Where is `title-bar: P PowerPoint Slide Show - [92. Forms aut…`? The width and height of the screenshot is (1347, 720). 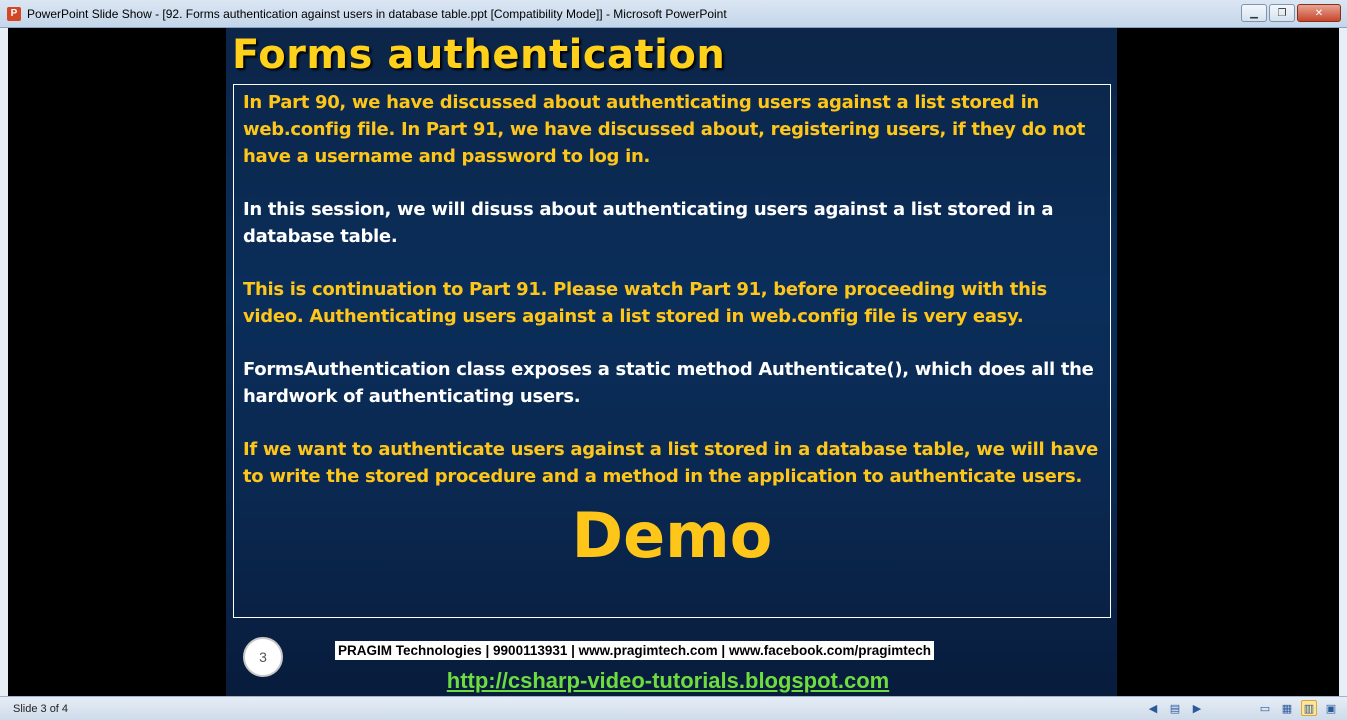 title-bar: P PowerPoint Slide Show - [92. Forms aut… is located at coordinates (673, 14).